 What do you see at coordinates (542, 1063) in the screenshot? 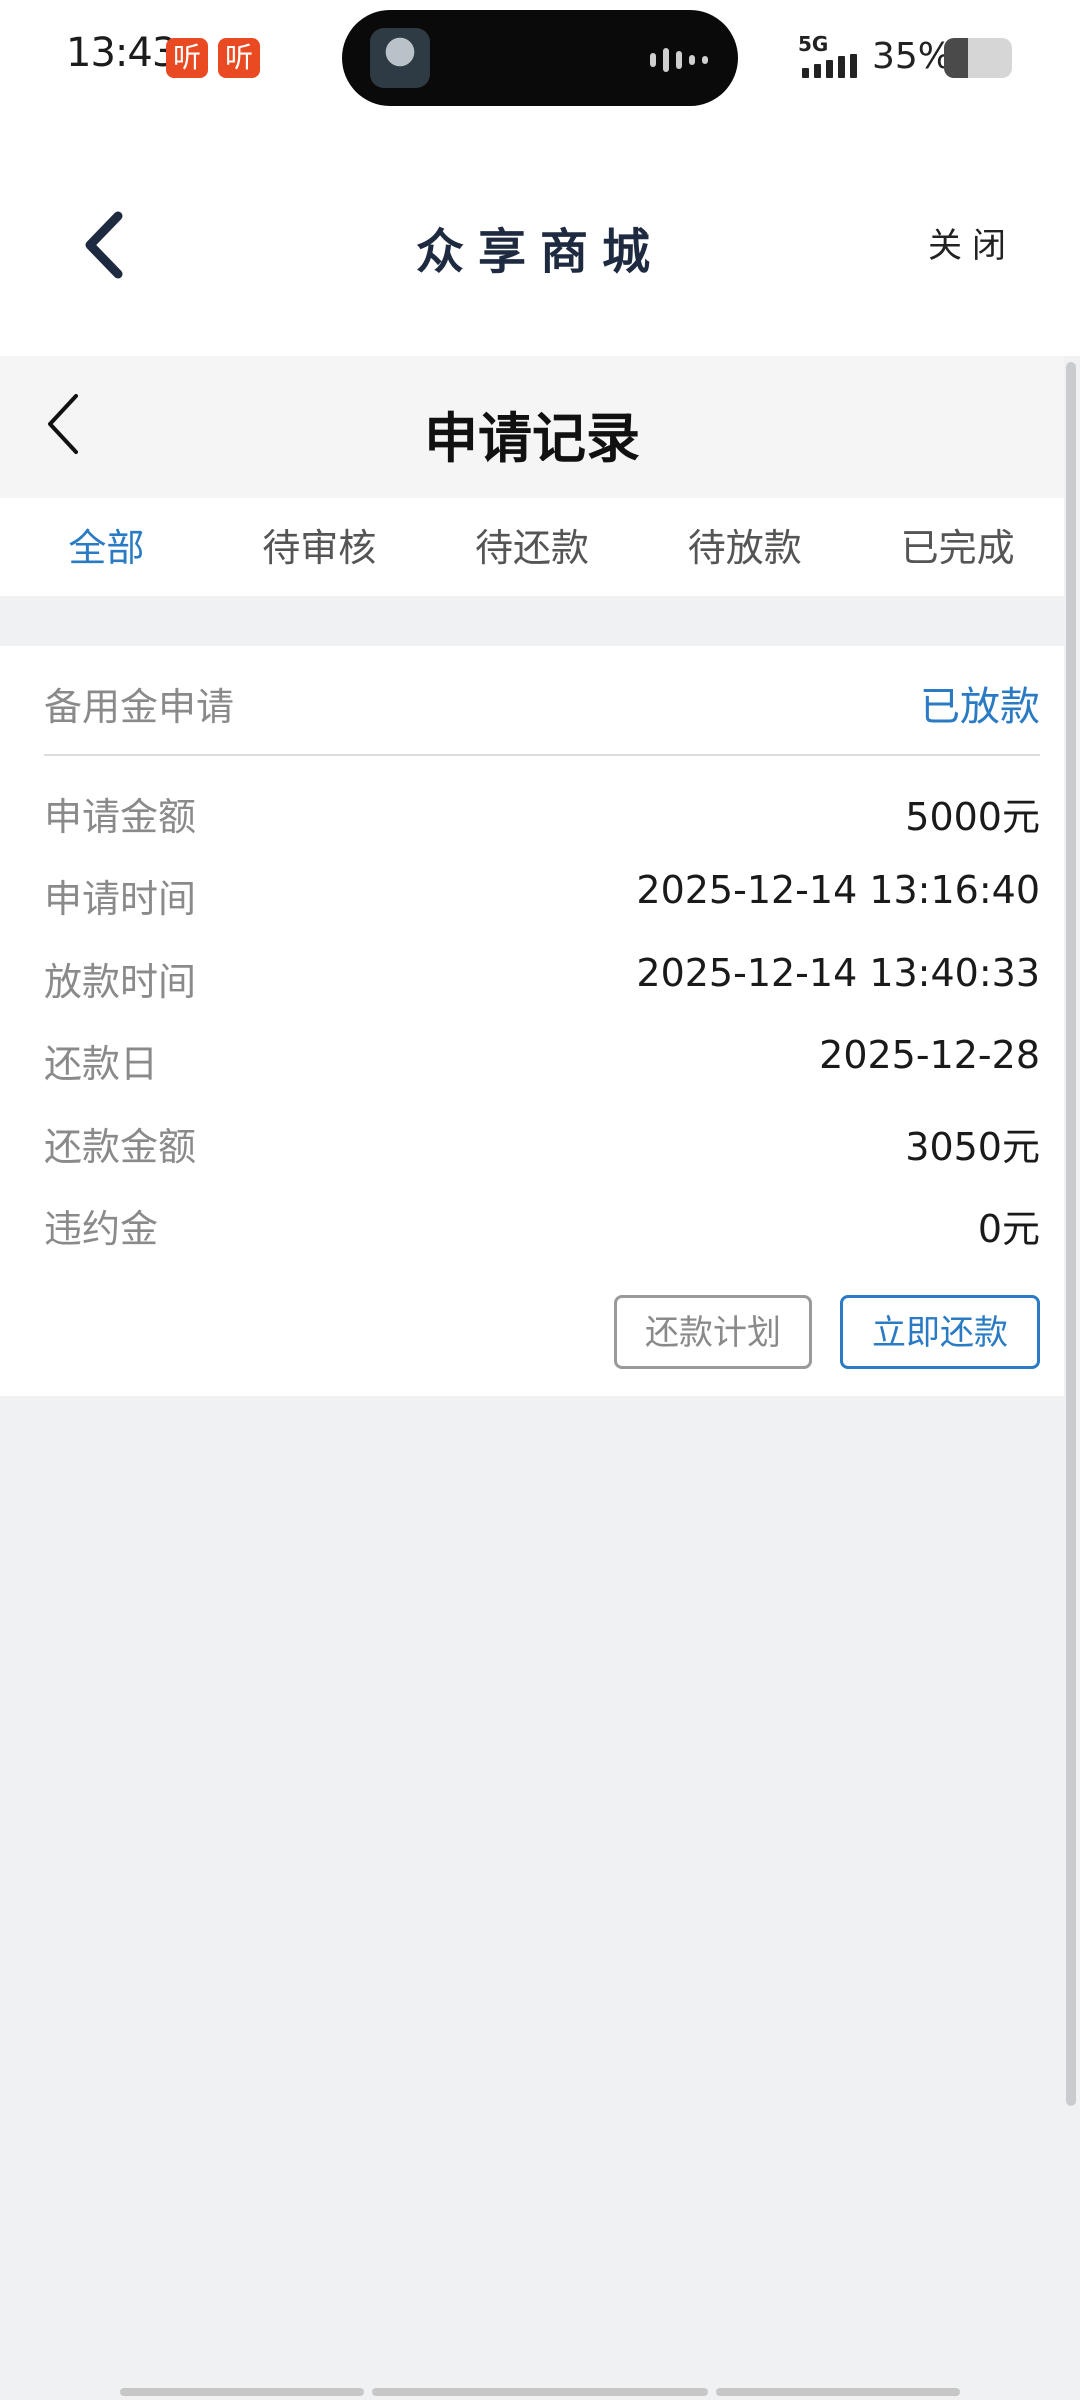
I see `detail-row-due-date: 还款日 2025-12-28` at bounding box center [542, 1063].